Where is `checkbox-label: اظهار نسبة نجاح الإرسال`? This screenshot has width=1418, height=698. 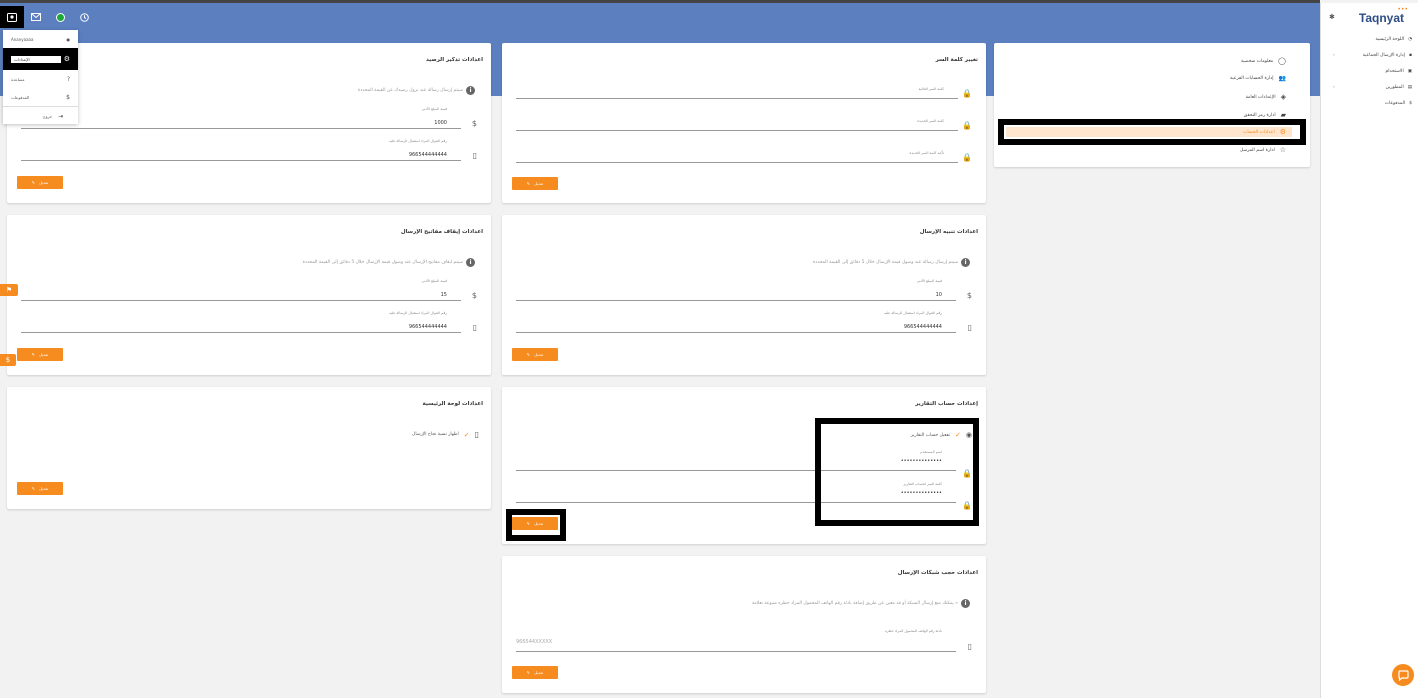
checkbox-label: اظهار نسبة نجاح الإرسال is located at coordinates (435, 434).